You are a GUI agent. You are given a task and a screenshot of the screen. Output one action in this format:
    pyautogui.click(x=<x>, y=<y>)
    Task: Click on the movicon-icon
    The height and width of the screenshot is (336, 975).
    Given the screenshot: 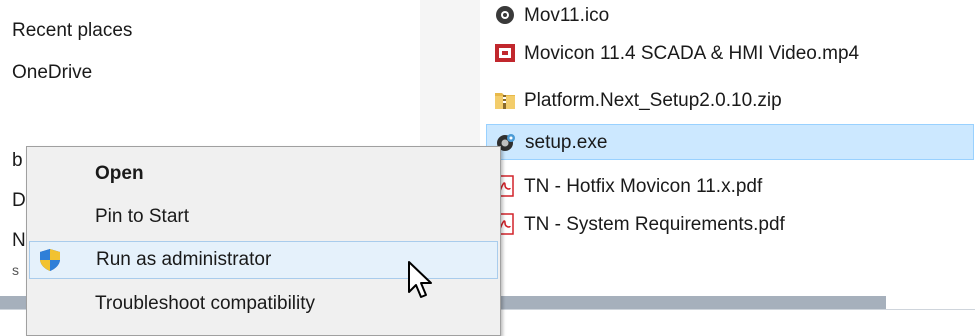 What is the action you would take?
    pyautogui.click(x=505, y=15)
    